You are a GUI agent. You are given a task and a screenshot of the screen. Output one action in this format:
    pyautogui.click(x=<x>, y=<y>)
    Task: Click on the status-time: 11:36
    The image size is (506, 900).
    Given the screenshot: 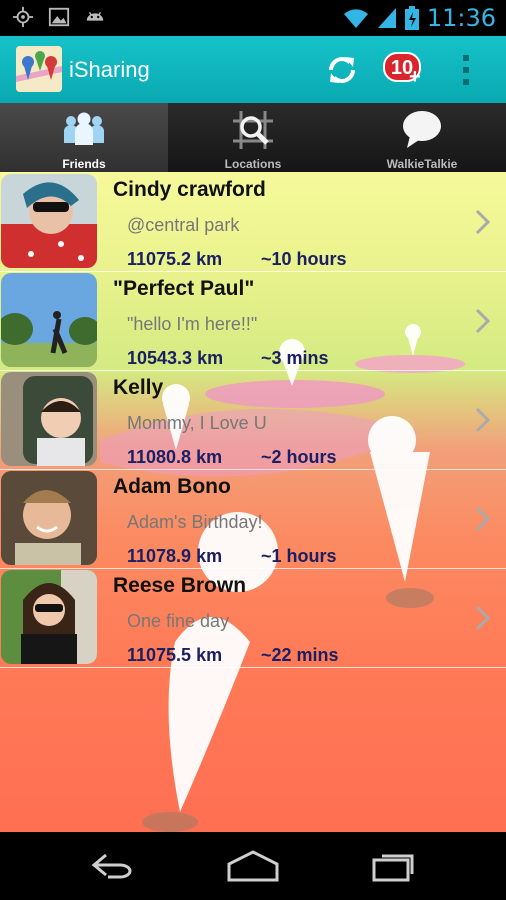 What is the action you would take?
    pyautogui.click(x=461, y=18)
    